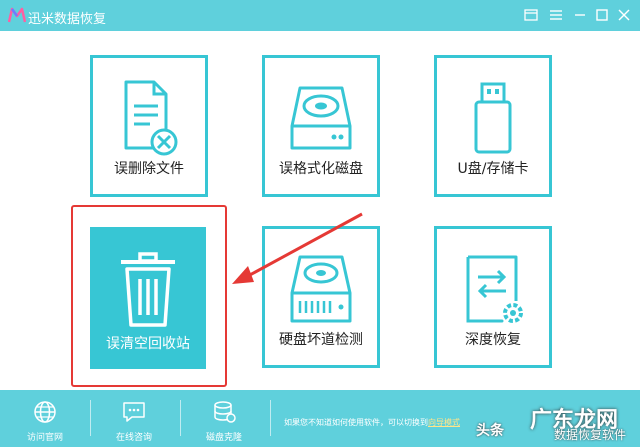 Image resolution: width=640 pixels, height=447 pixels. What do you see at coordinates (444, 422) in the screenshot?
I see `wizard-mode-link: 向导模式` at bounding box center [444, 422].